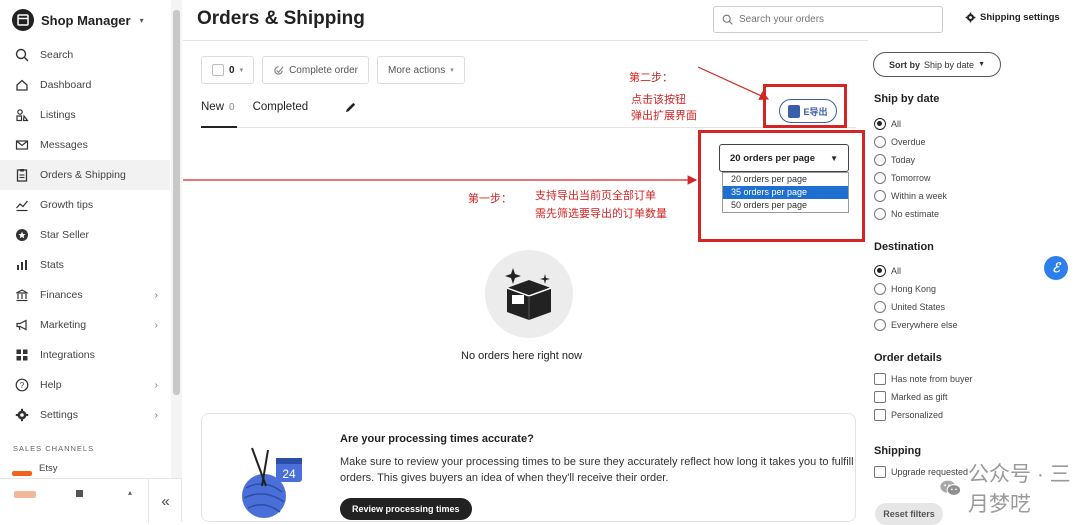  I want to click on filter-label: No estimate, so click(915, 214).